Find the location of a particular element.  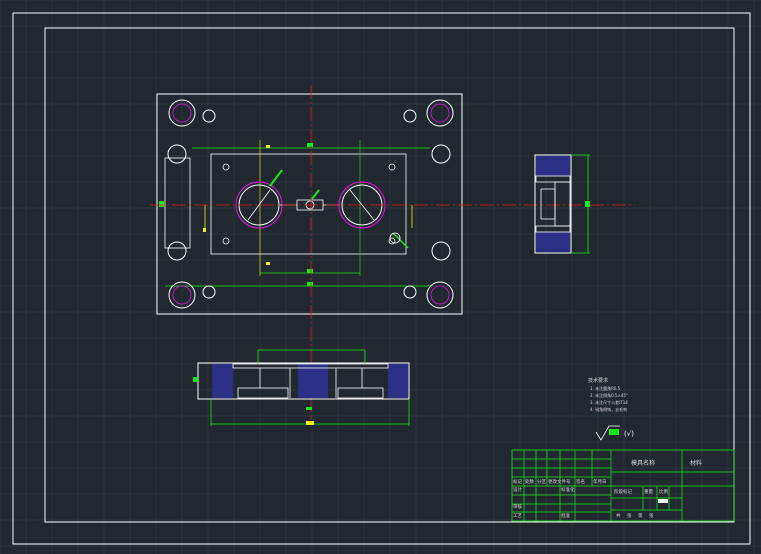

notes-line-1: 1. 未注圆角R0.5 is located at coordinates (605, 388).